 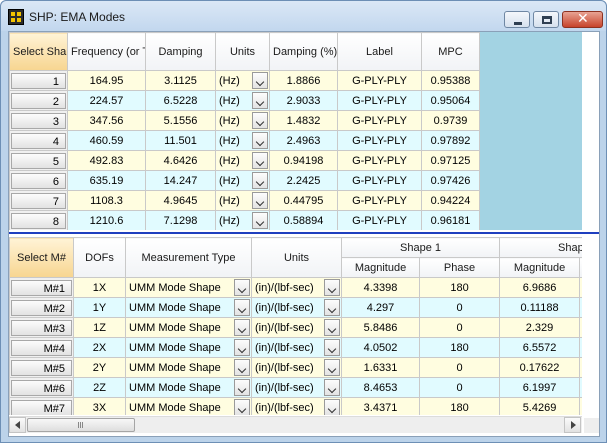 What do you see at coordinates (180, 220) in the screenshot?
I see `damping-cell: 7.1298` at bounding box center [180, 220].